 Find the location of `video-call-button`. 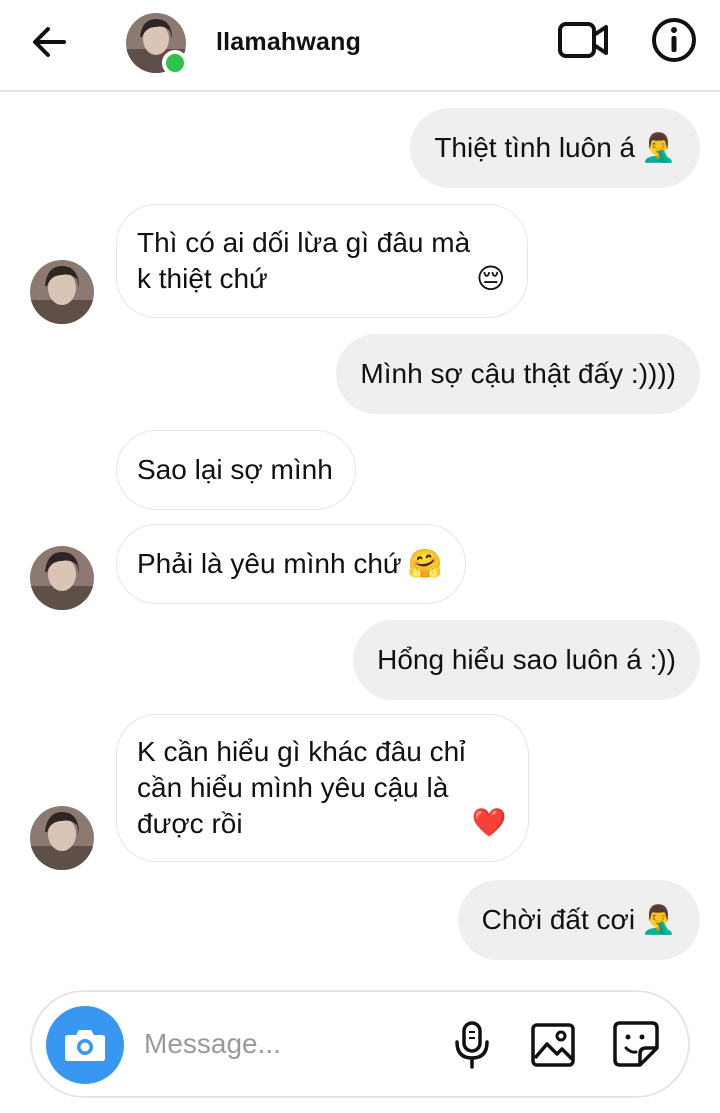

video-call-button is located at coordinates (584, 40).